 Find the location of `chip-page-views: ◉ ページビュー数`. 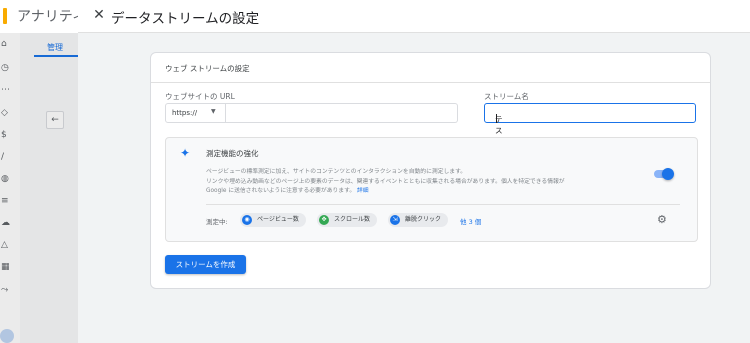

chip-page-views: ◉ ページビュー数 is located at coordinates (273, 220).